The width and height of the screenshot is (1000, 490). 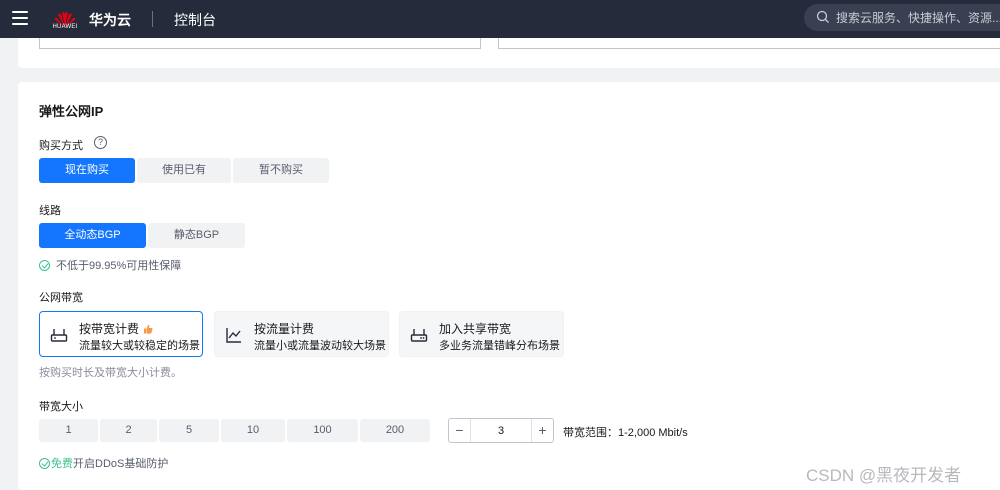 I want to click on decrease-button: −, so click(x=460, y=430).